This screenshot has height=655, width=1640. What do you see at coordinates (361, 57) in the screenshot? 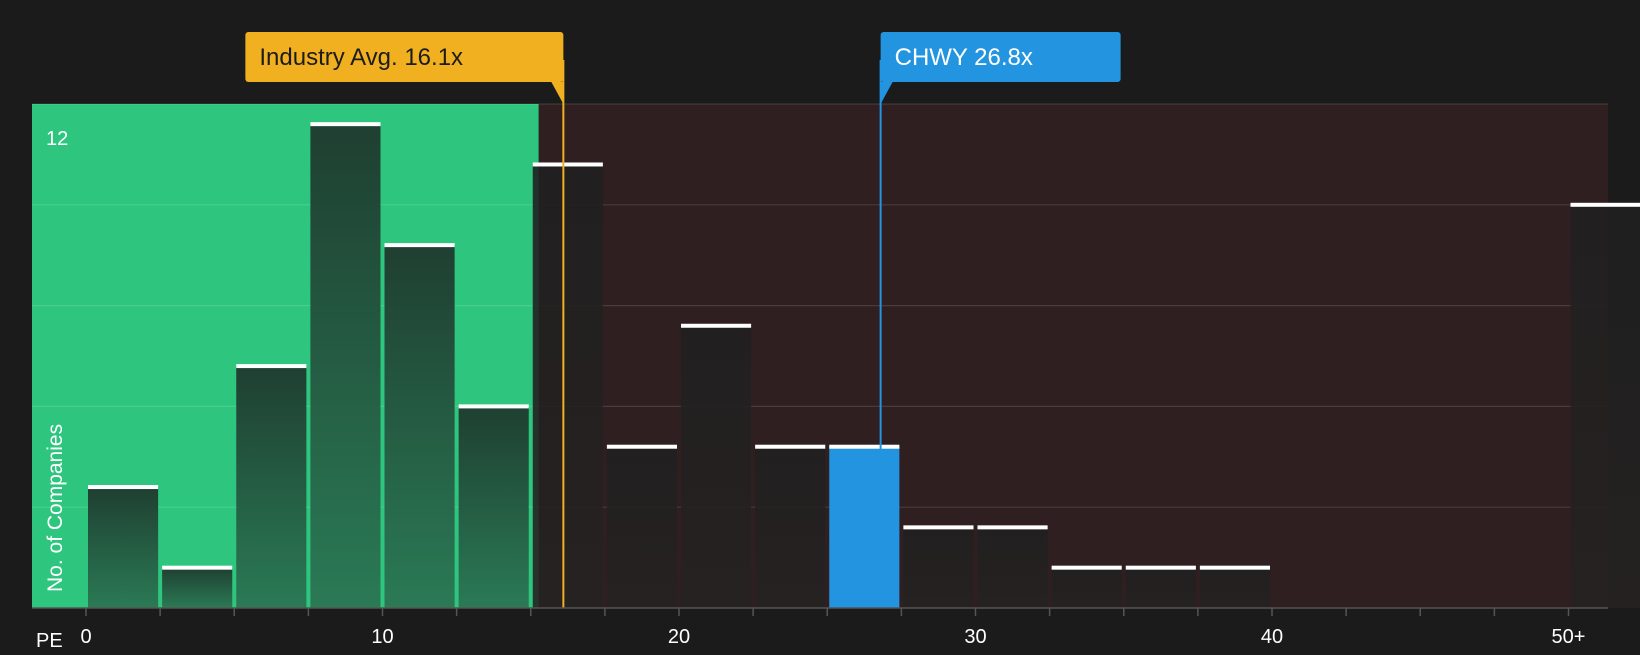
I see `industry-average-label: Industry Avg. 16.1x` at bounding box center [361, 57].